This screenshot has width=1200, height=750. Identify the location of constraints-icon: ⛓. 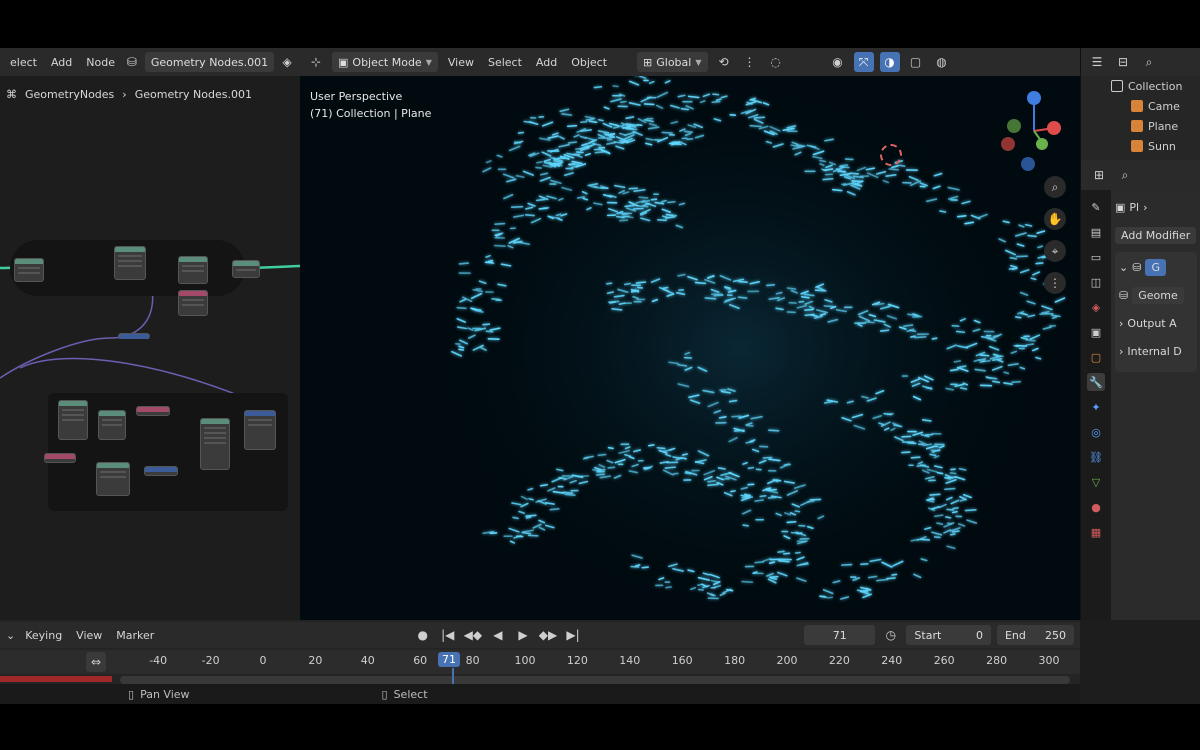
(1096, 457).